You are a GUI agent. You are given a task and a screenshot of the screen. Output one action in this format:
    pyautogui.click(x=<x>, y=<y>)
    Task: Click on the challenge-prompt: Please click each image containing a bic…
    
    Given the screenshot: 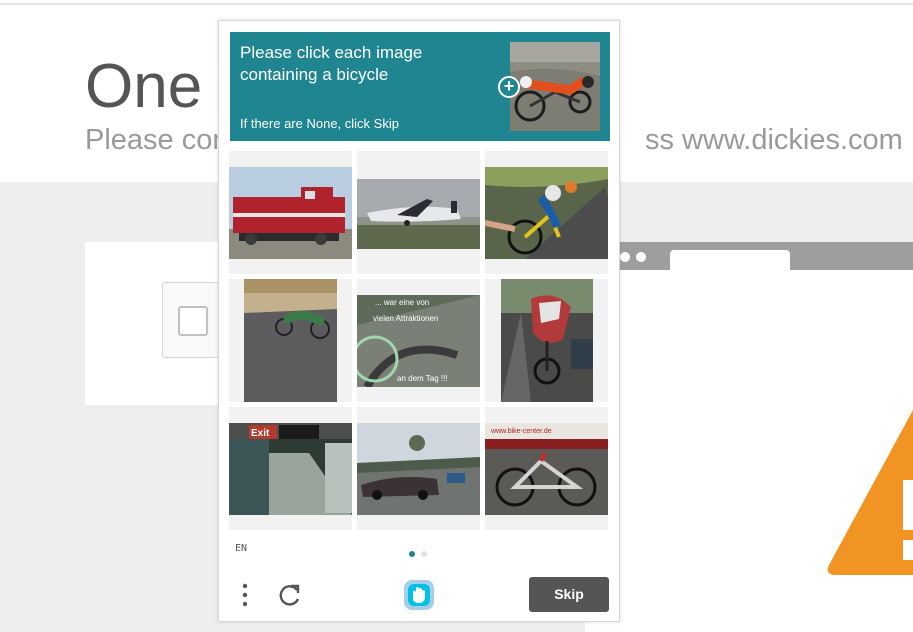 What is the action you would take?
    pyautogui.click(x=420, y=86)
    